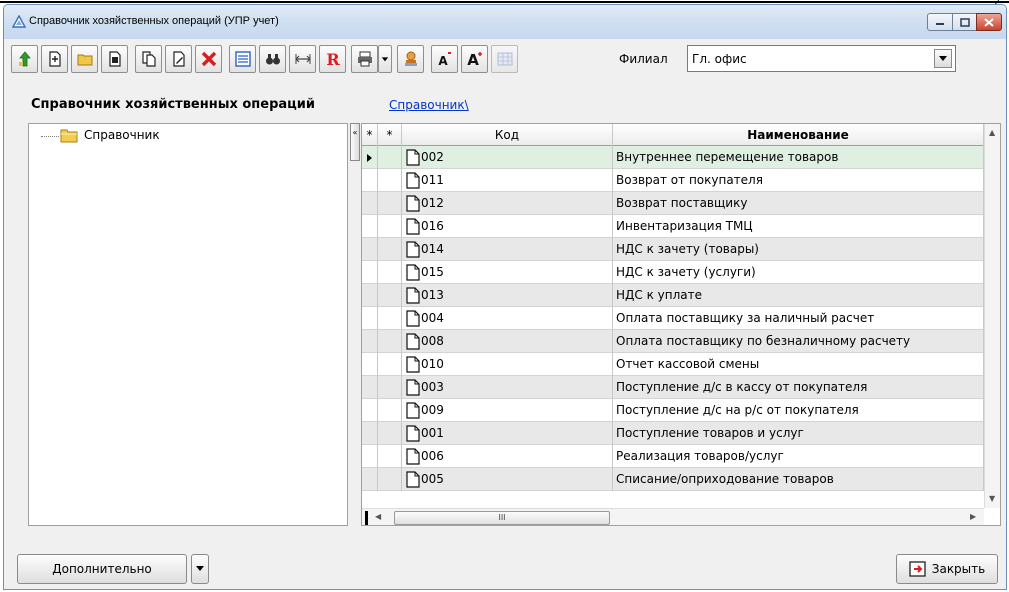 This screenshot has width=1009, height=592. I want to click on table-row: 004 Оплата поставщику за наличный расчет, so click(673, 318).